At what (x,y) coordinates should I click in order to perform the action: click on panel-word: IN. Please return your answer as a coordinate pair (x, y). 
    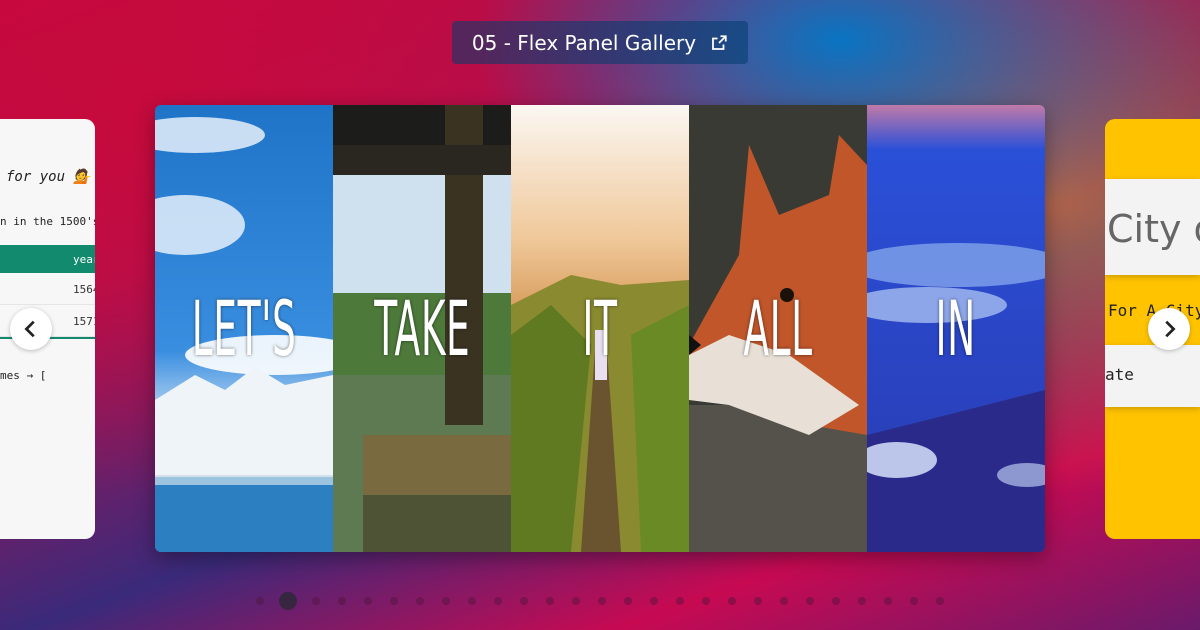
    Looking at the image, I should click on (956, 328).